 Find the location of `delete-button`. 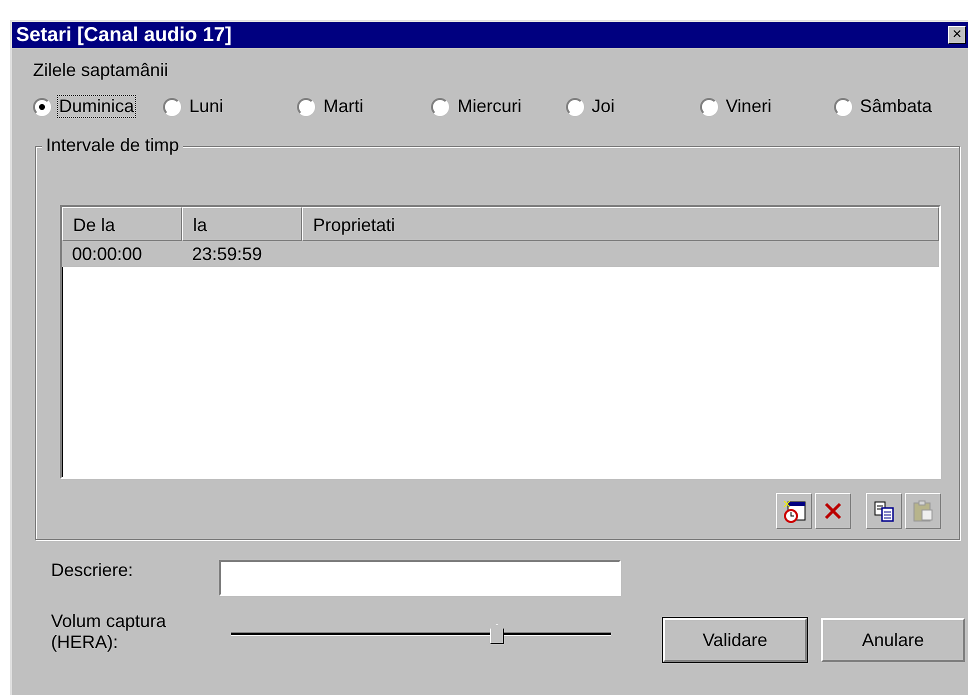

delete-button is located at coordinates (833, 511).